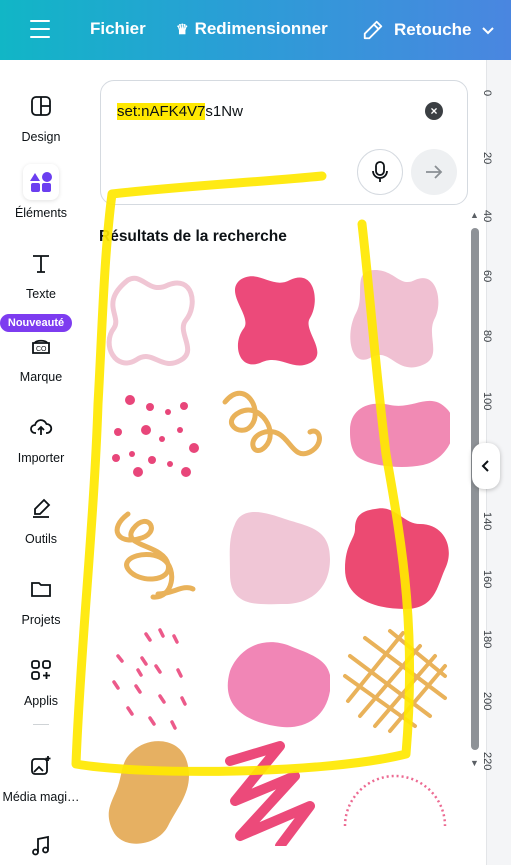  I want to click on chevron-down-icon, so click(488, 31).